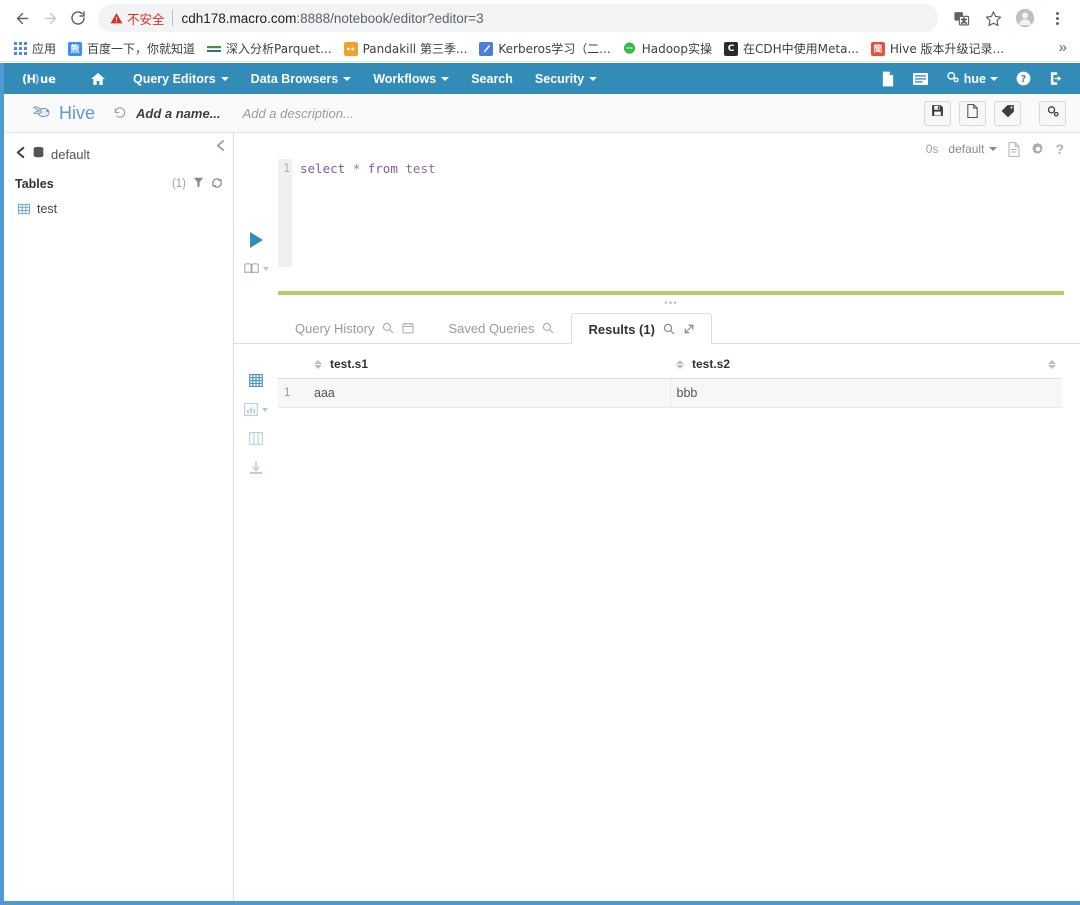  What do you see at coordinates (1059, 149) in the screenshot?
I see `question-mark-icon: ?` at bounding box center [1059, 149].